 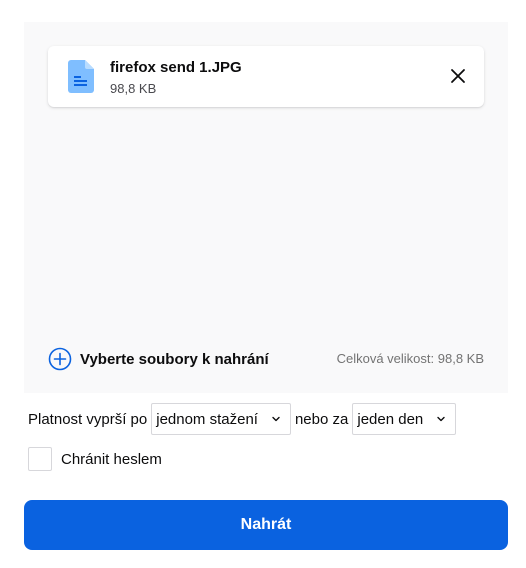 I want to click on password-row: Chránit heslem, so click(x=95, y=459).